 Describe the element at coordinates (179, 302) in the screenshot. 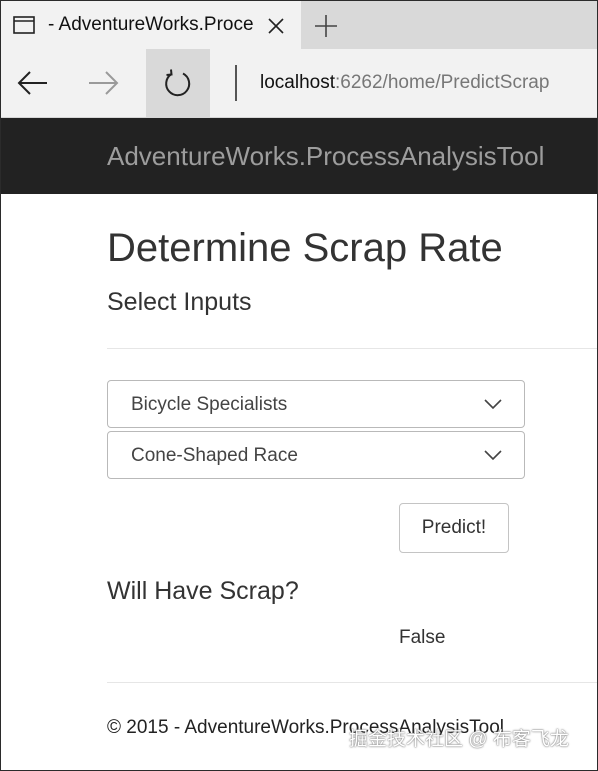

I see `section-subtitle: Select Inputs` at that location.